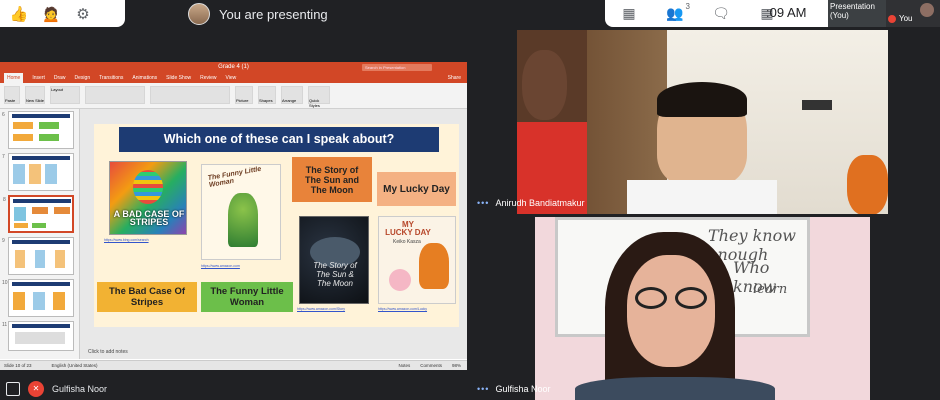 This screenshot has width=940, height=400. I want to click on whiteboard-line3: learn, so click(770, 289).